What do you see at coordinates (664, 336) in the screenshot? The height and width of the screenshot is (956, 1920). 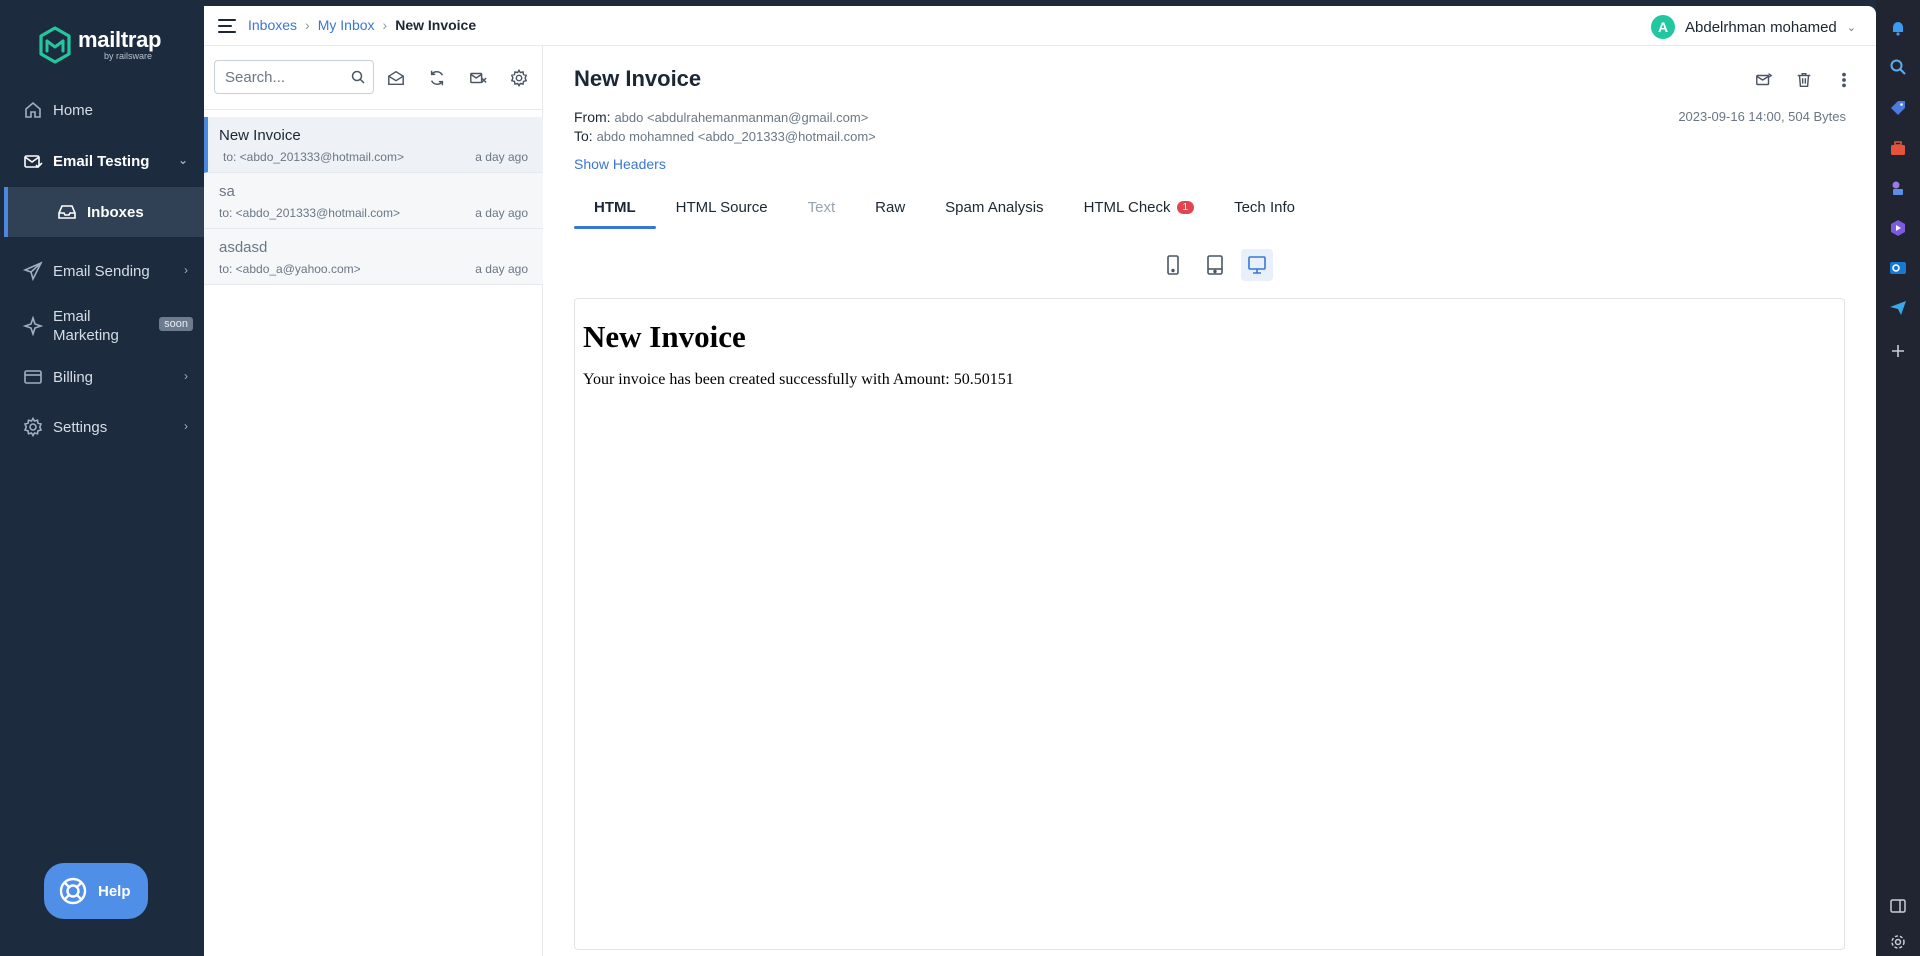 I see `preview-heading: New Invoice` at bounding box center [664, 336].